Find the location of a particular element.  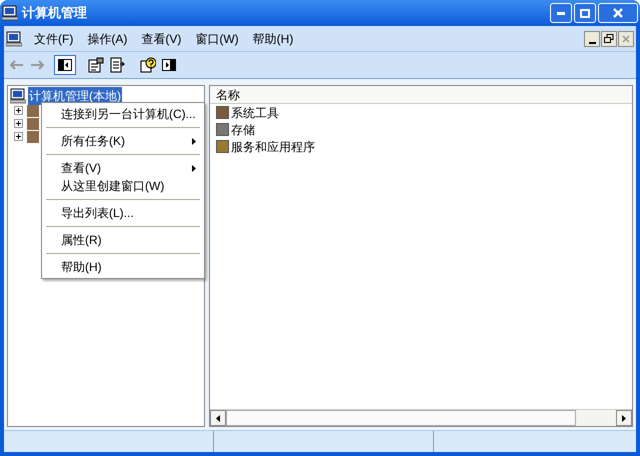

column-header: 名称 is located at coordinates (421, 95).